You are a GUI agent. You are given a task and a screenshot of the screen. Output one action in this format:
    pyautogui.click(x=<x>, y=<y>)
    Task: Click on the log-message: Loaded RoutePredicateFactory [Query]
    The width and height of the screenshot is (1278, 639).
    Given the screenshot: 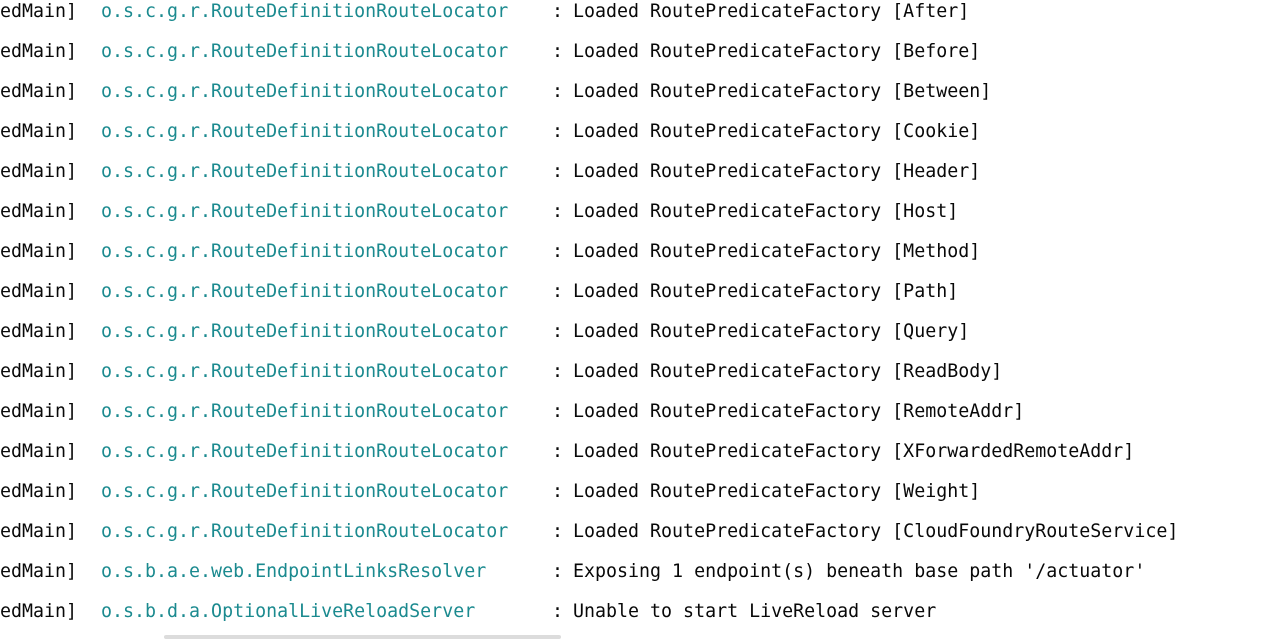 What is the action you would take?
    pyautogui.click(x=771, y=331)
    